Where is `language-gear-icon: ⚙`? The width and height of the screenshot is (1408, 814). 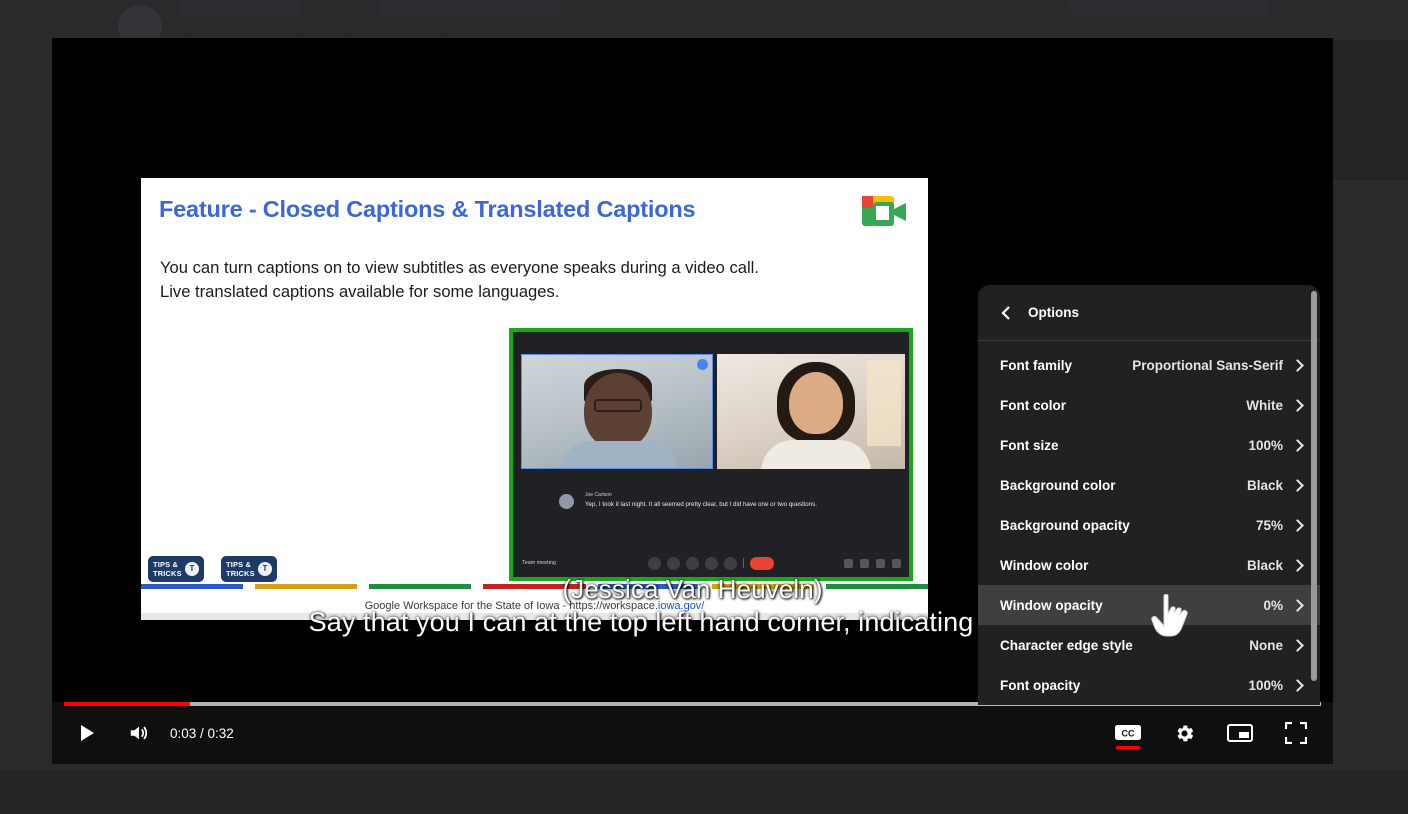
language-gear-icon: ⚙ is located at coordinates (875, 465).